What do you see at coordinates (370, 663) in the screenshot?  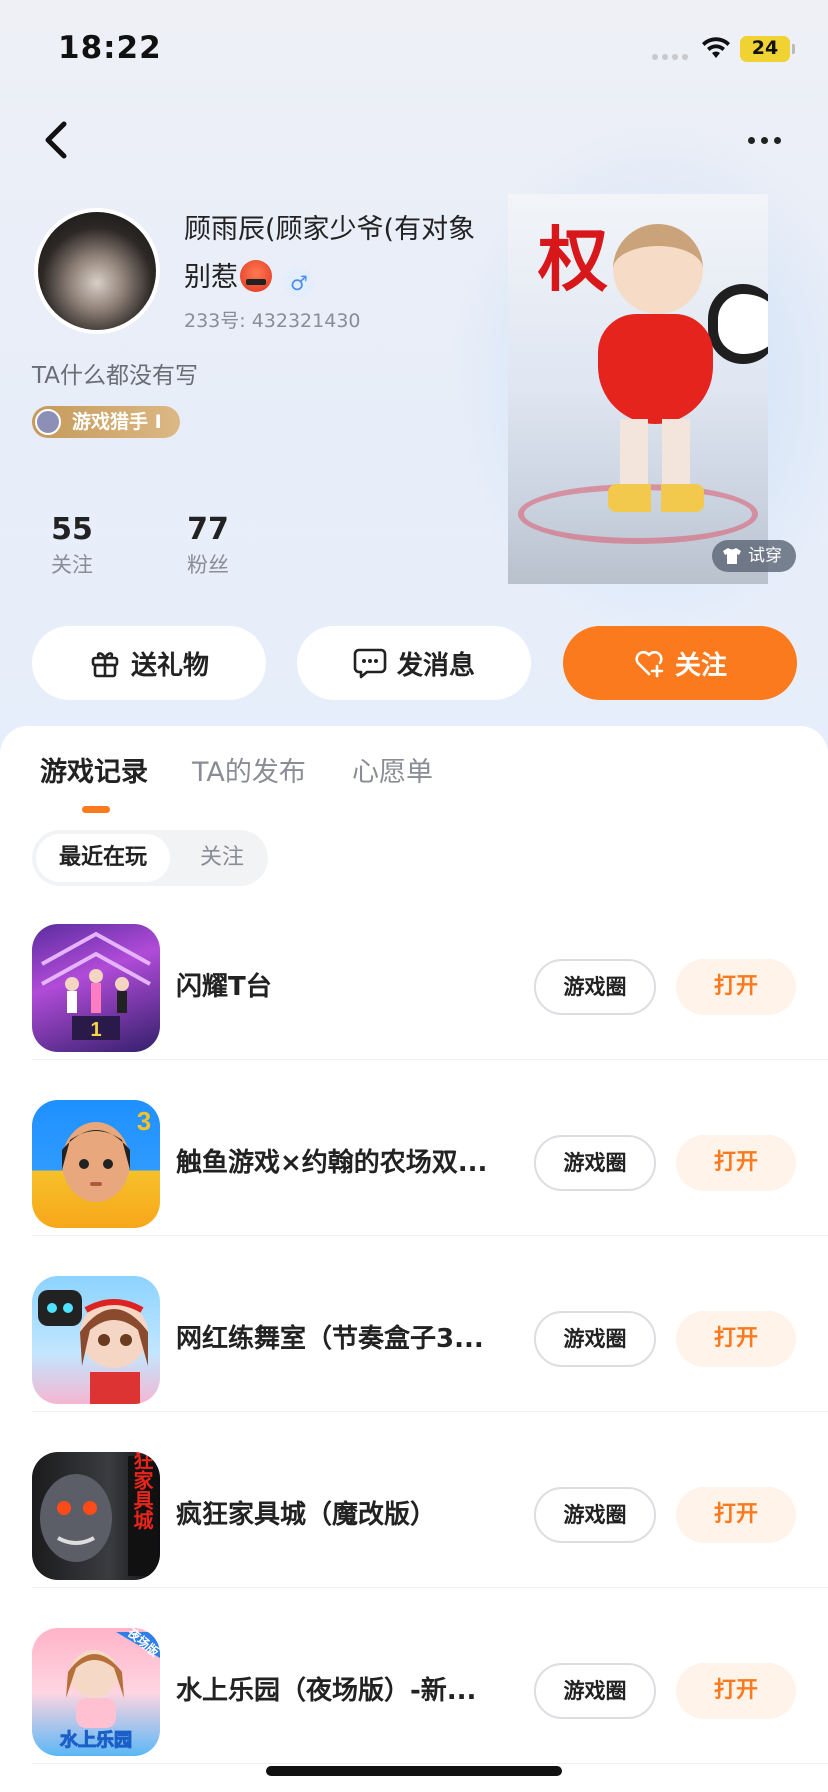 I see `message-icon` at bounding box center [370, 663].